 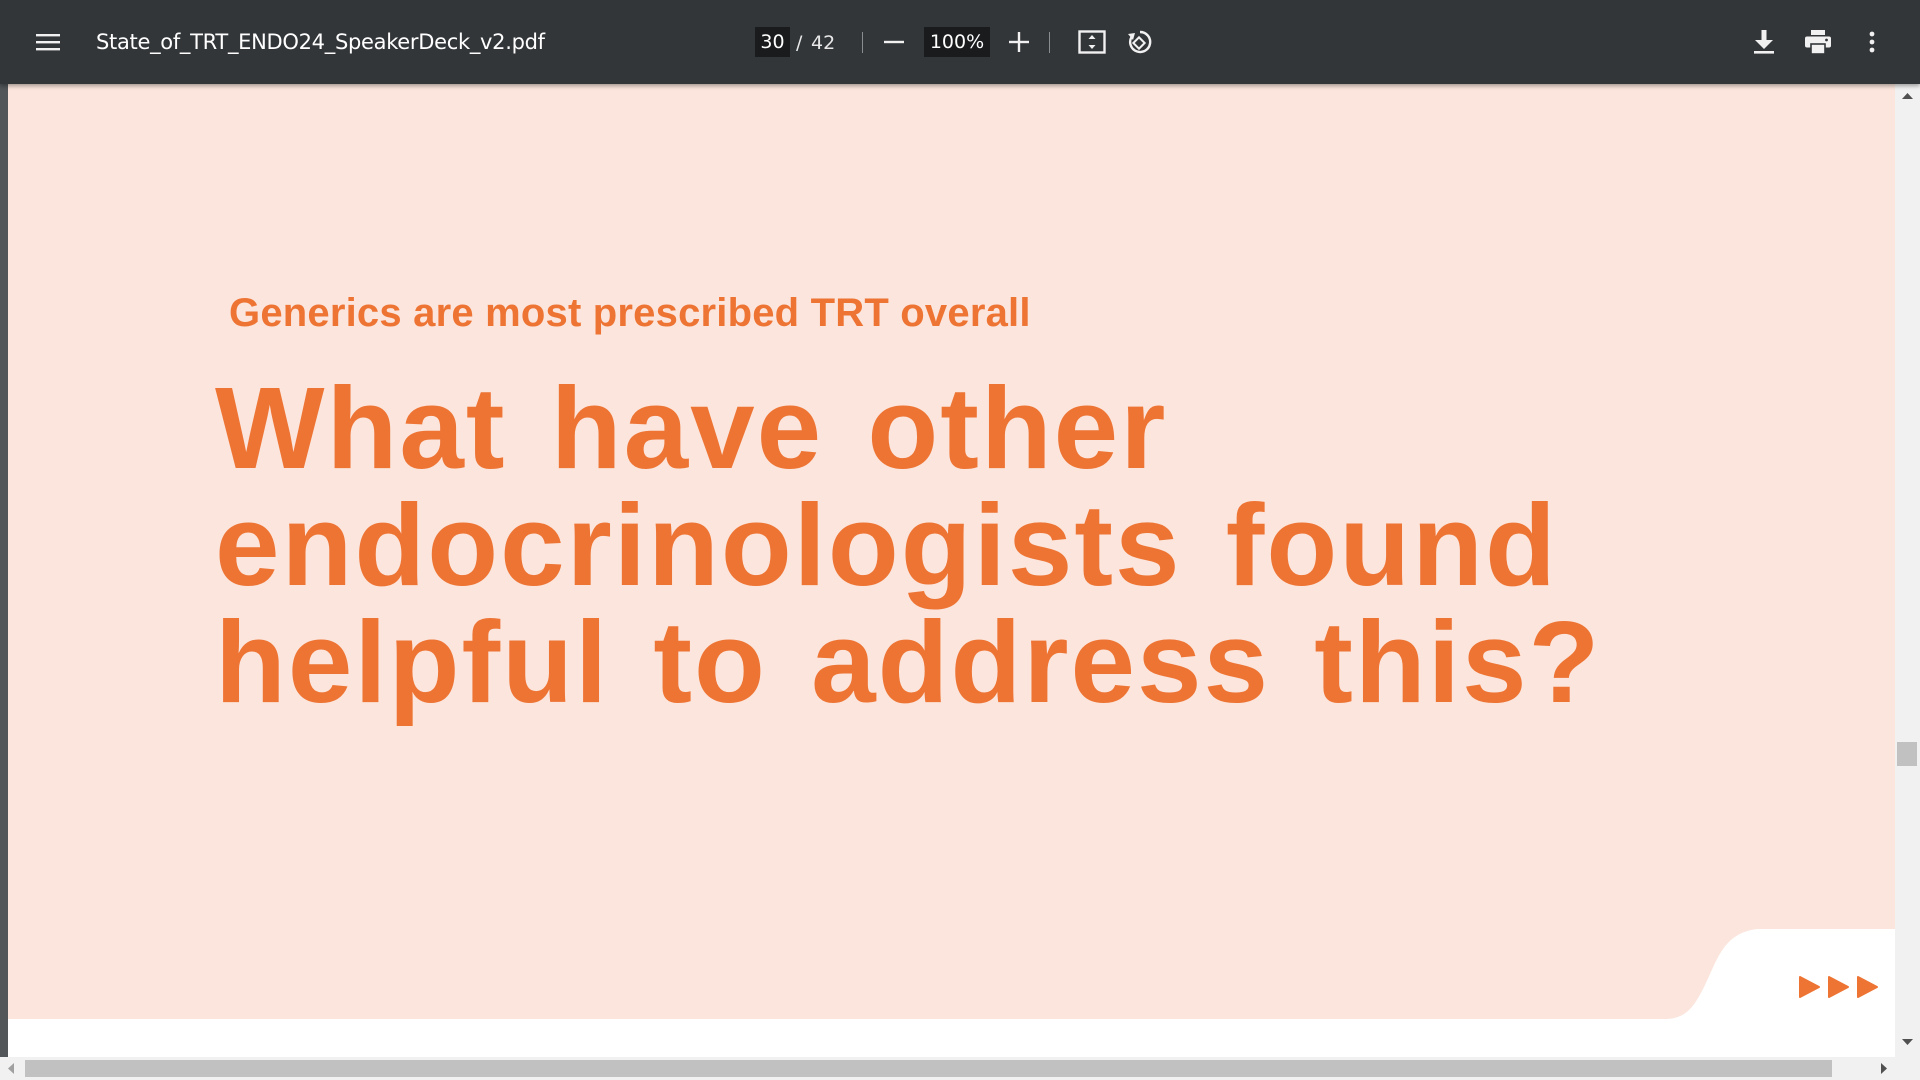 What do you see at coordinates (630, 313) in the screenshot?
I see `slide-subtitle: Generics are most prescribed TRT overall` at bounding box center [630, 313].